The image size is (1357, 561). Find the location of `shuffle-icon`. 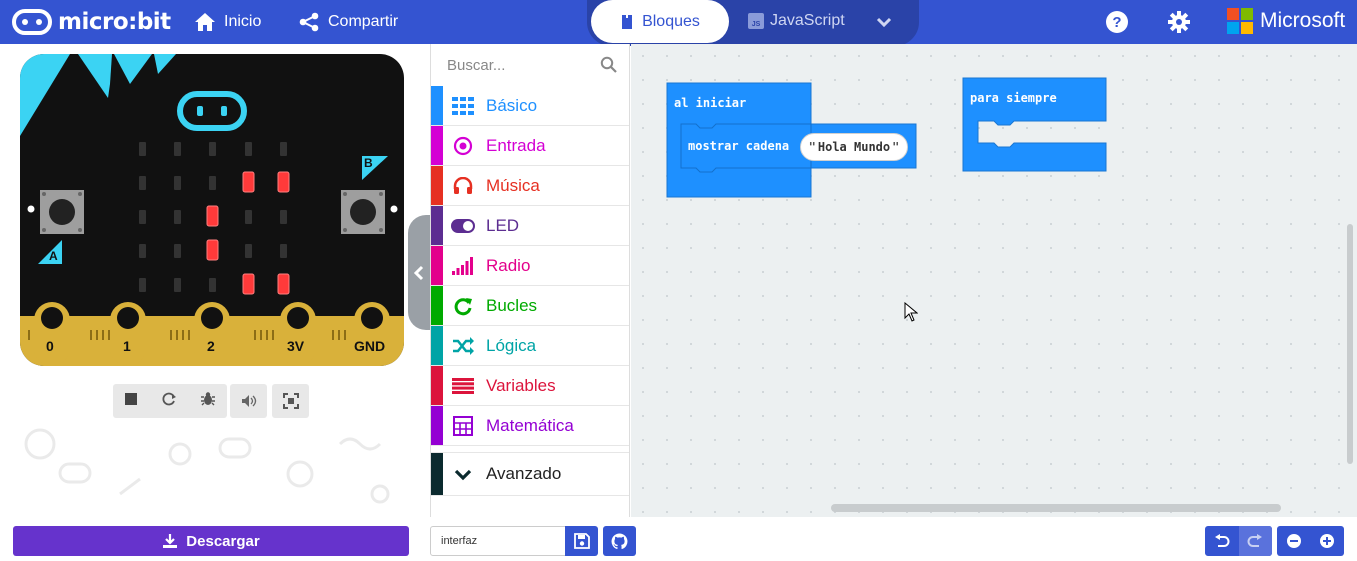

shuffle-icon is located at coordinates (463, 346).